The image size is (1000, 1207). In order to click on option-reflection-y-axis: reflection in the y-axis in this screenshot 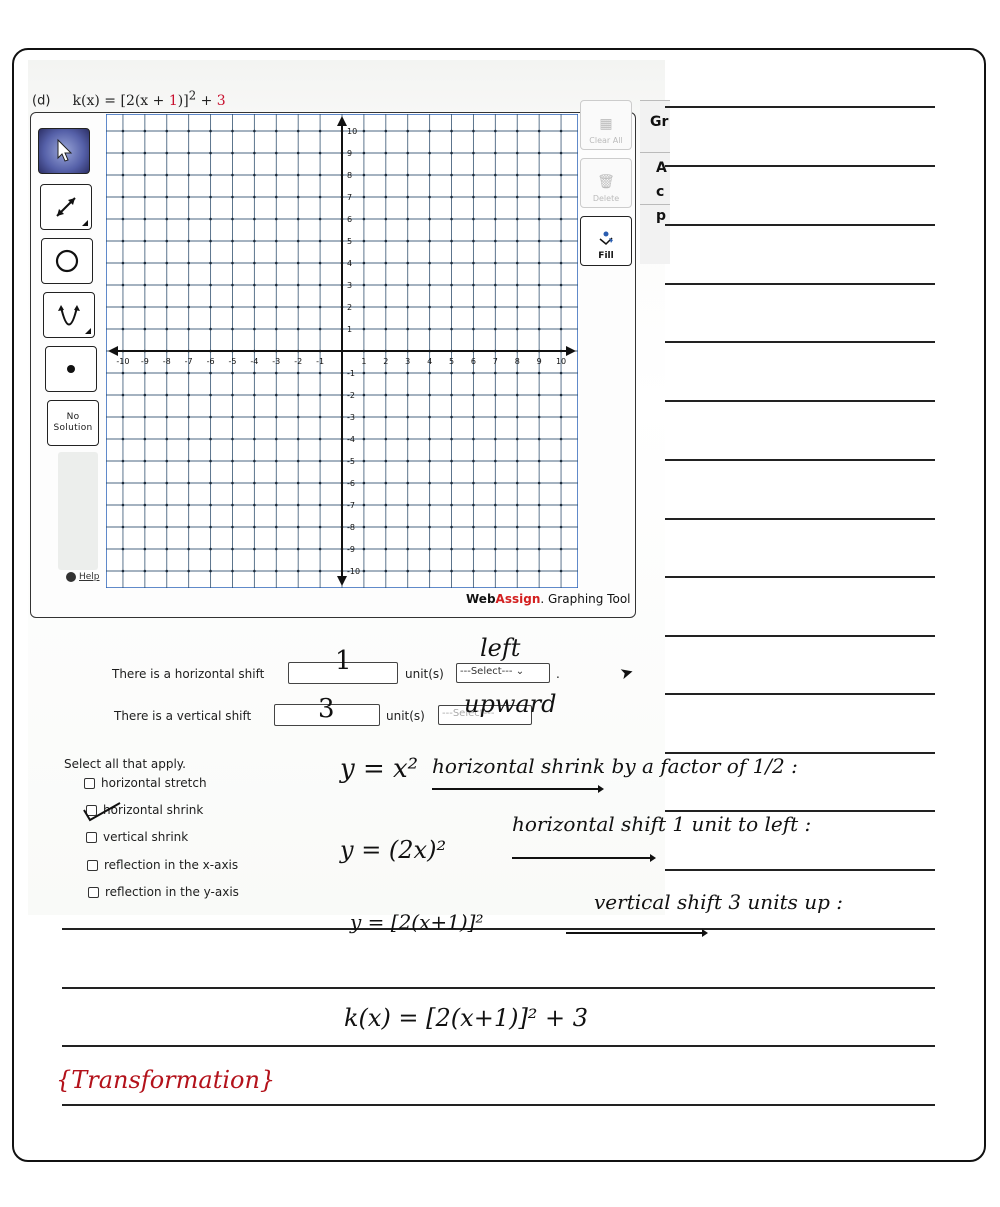, I will do `click(163, 892)`.